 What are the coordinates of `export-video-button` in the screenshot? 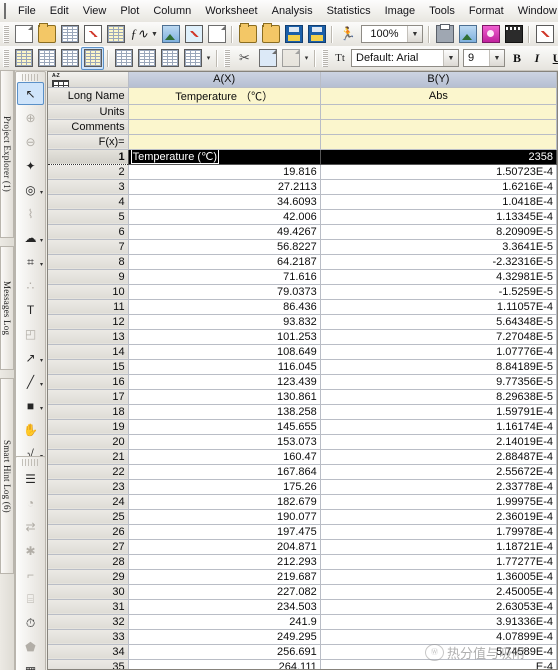 It's located at (513, 34).